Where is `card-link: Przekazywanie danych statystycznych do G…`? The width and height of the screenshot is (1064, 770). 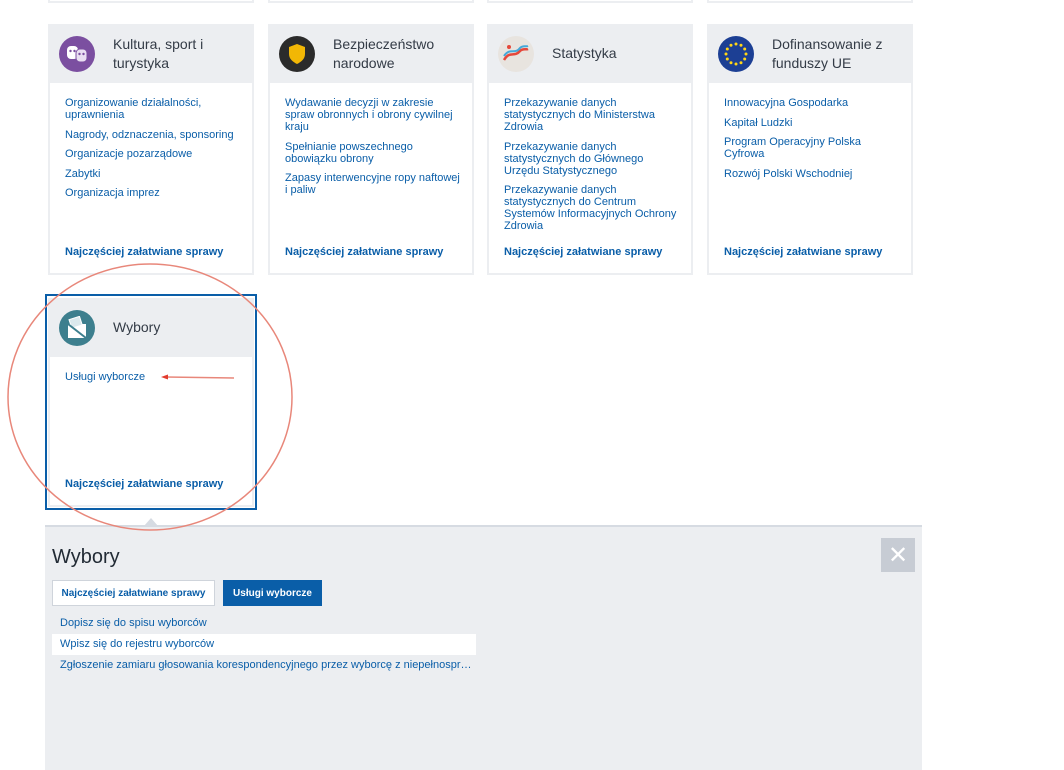
card-link: Przekazywanie danych statystycznych do G… is located at coordinates (591, 159).